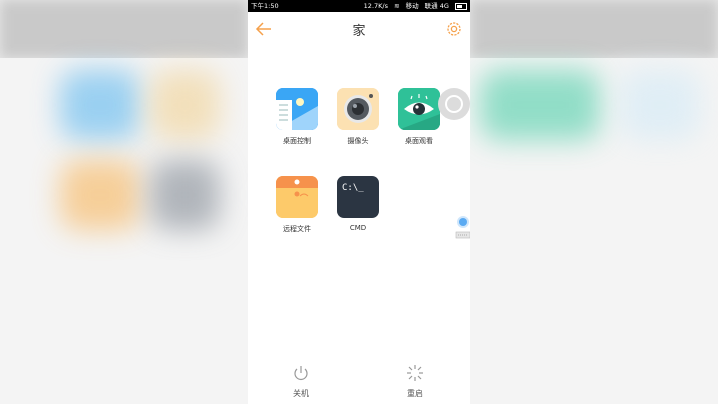  Describe the element at coordinates (297, 141) in the screenshot. I see `app-label: 桌面控制` at that location.